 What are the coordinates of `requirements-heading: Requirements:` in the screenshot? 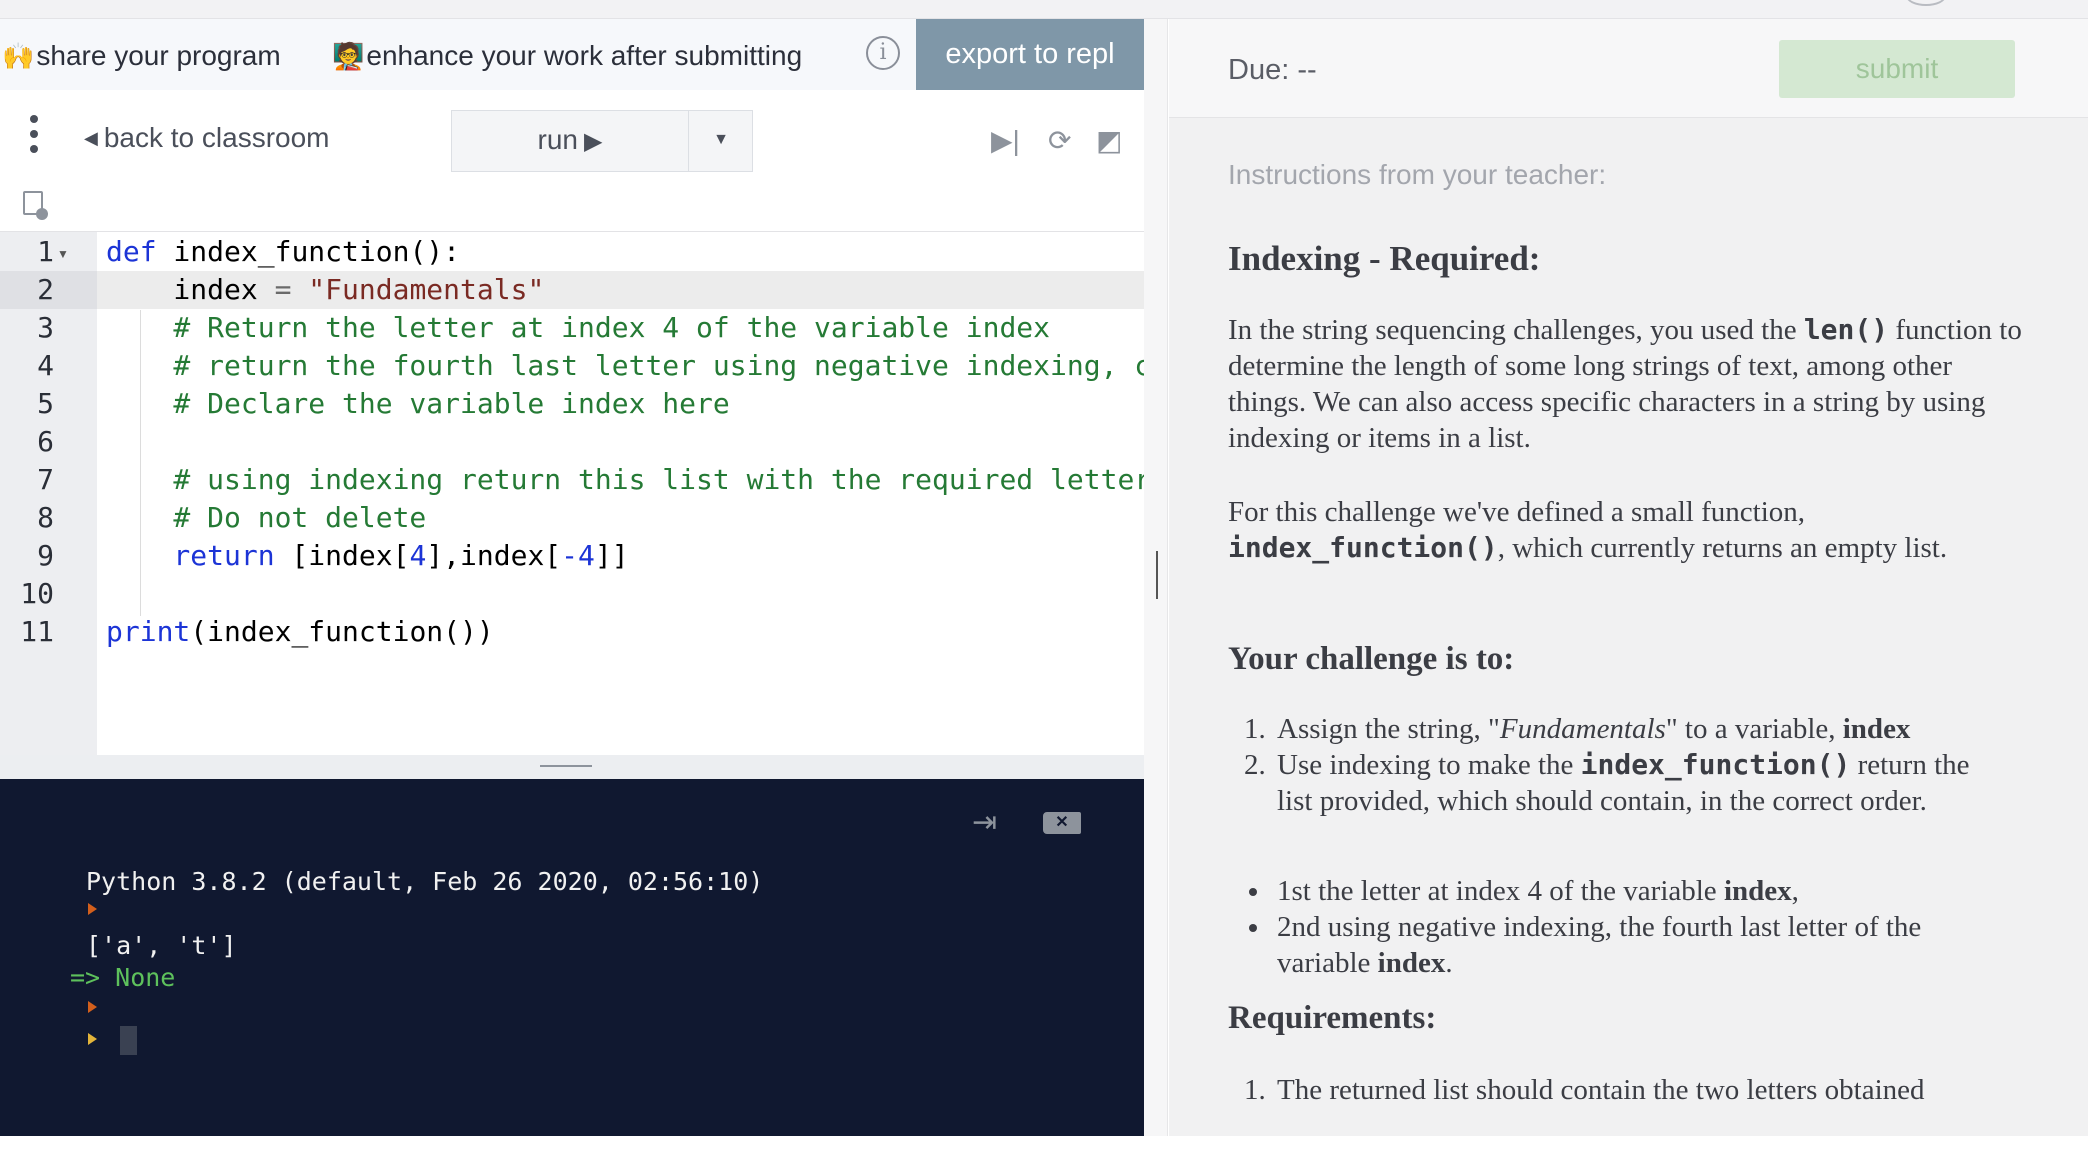 It's located at (1628, 1018).